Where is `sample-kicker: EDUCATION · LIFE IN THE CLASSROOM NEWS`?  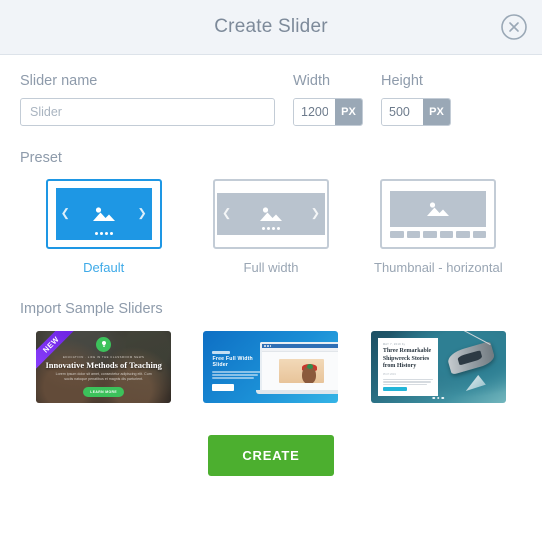 sample-kicker: EDUCATION · LIFE IN THE CLASSROOM NEWS is located at coordinates (103, 356).